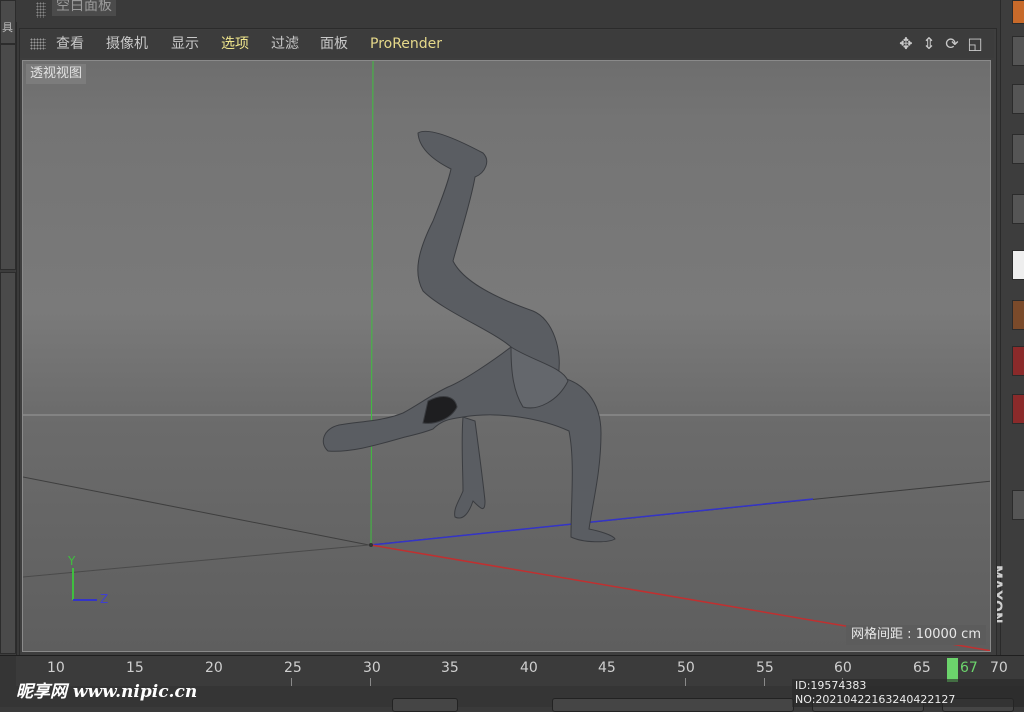 The image size is (1024, 712). Describe the element at coordinates (127, 44) in the screenshot. I see `menu-camera: 摄像机` at that location.